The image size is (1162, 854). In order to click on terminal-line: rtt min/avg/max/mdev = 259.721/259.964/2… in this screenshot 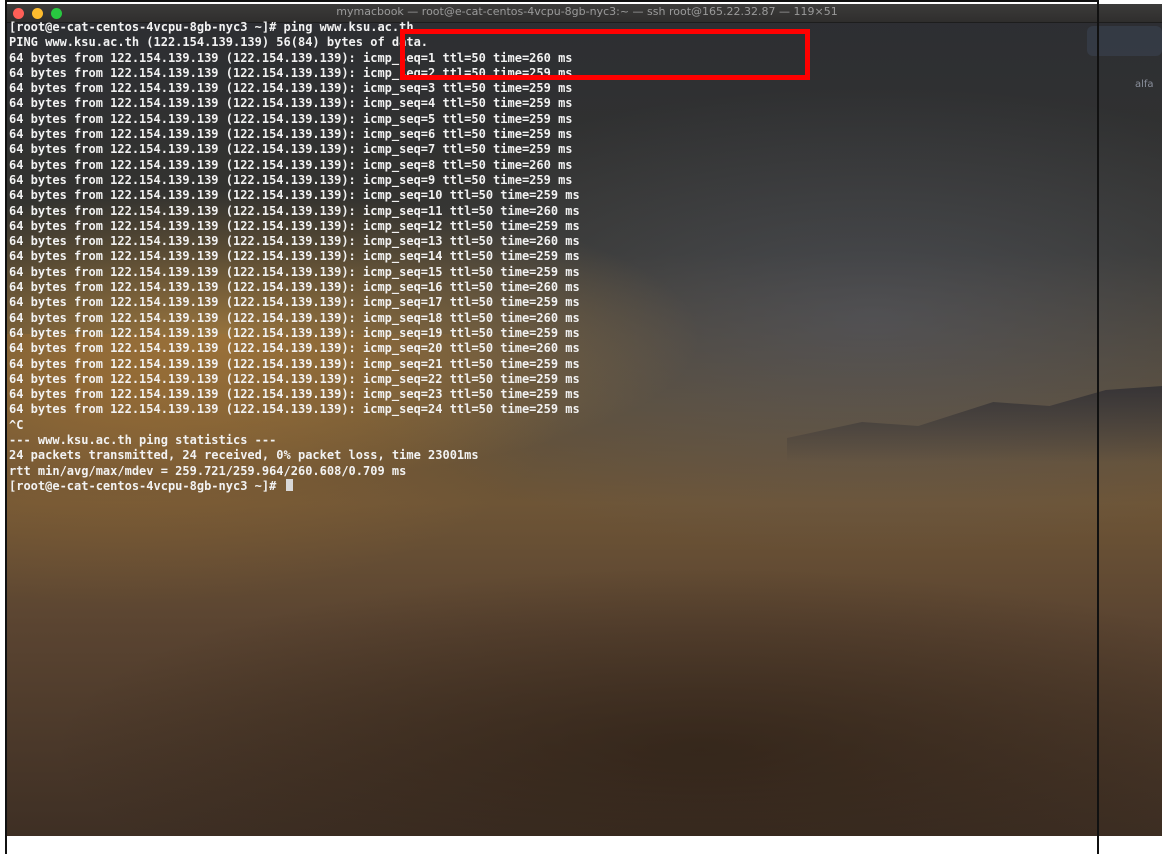, I will do `click(208, 470)`.